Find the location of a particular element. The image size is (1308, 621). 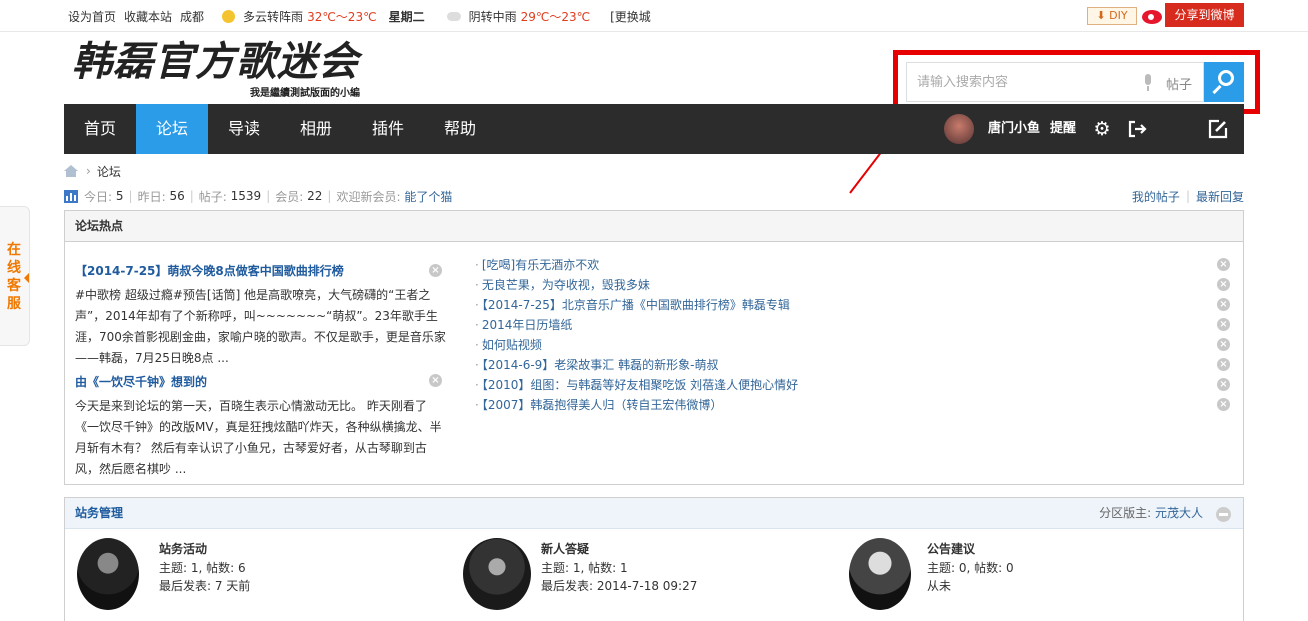

search-icon is located at coordinates (1226, 78).